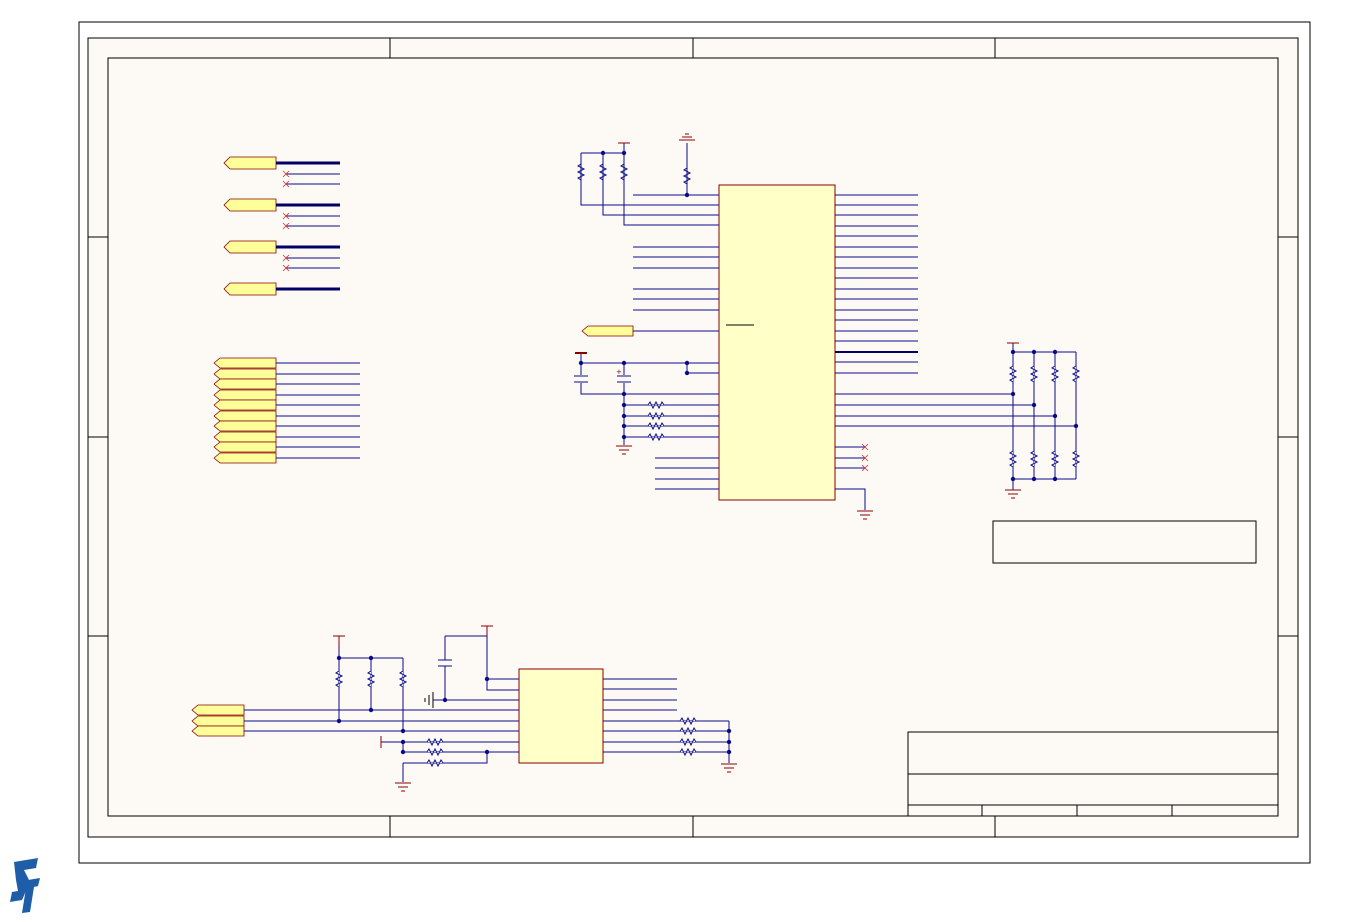 This screenshot has height=922, width=1361. What do you see at coordinates (1124, 542) in the screenshot?
I see `note-box` at bounding box center [1124, 542].